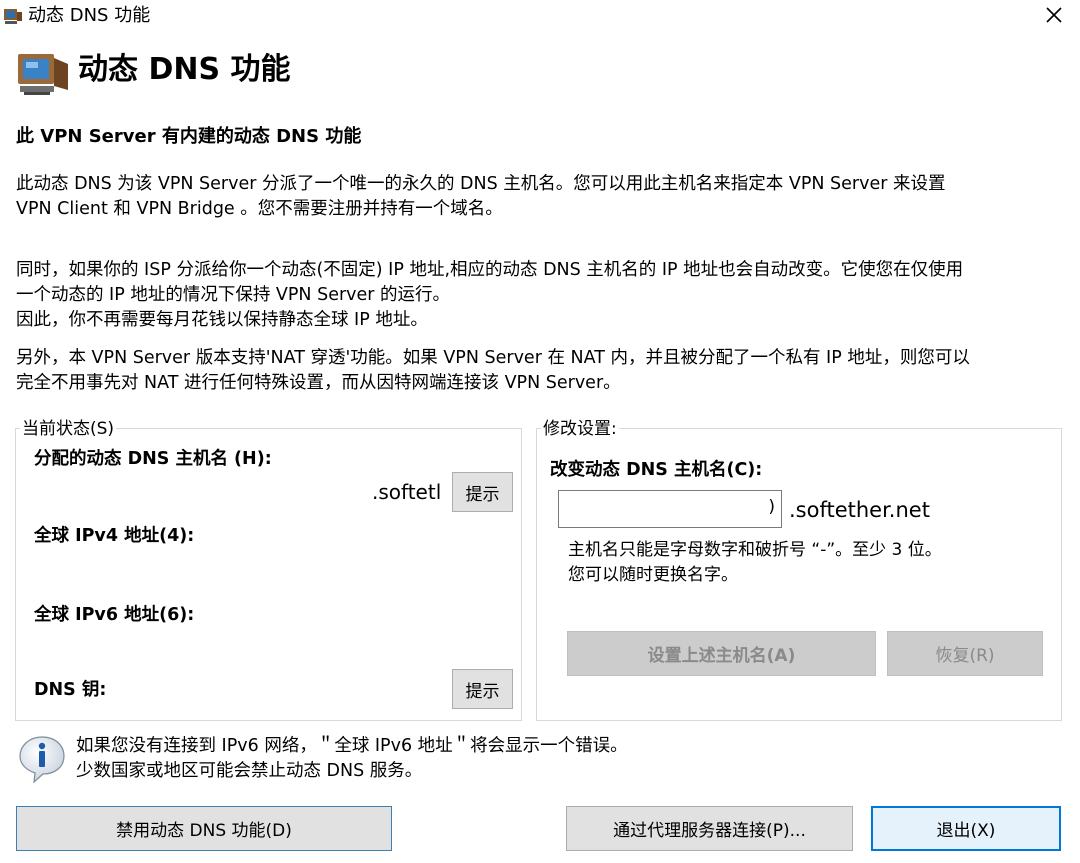 The width and height of the screenshot is (1080, 863). What do you see at coordinates (89, 15) in the screenshot?
I see `window-title: 动态 DNS 功能` at bounding box center [89, 15].